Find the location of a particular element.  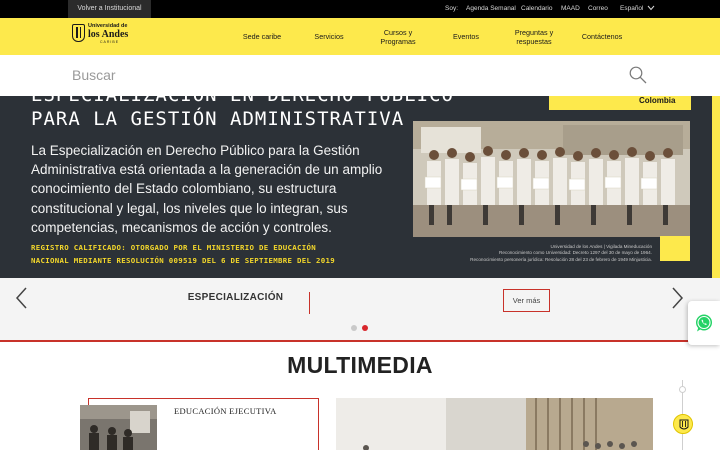

nav-item-label: Contáctenos is located at coordinates (602, 36).